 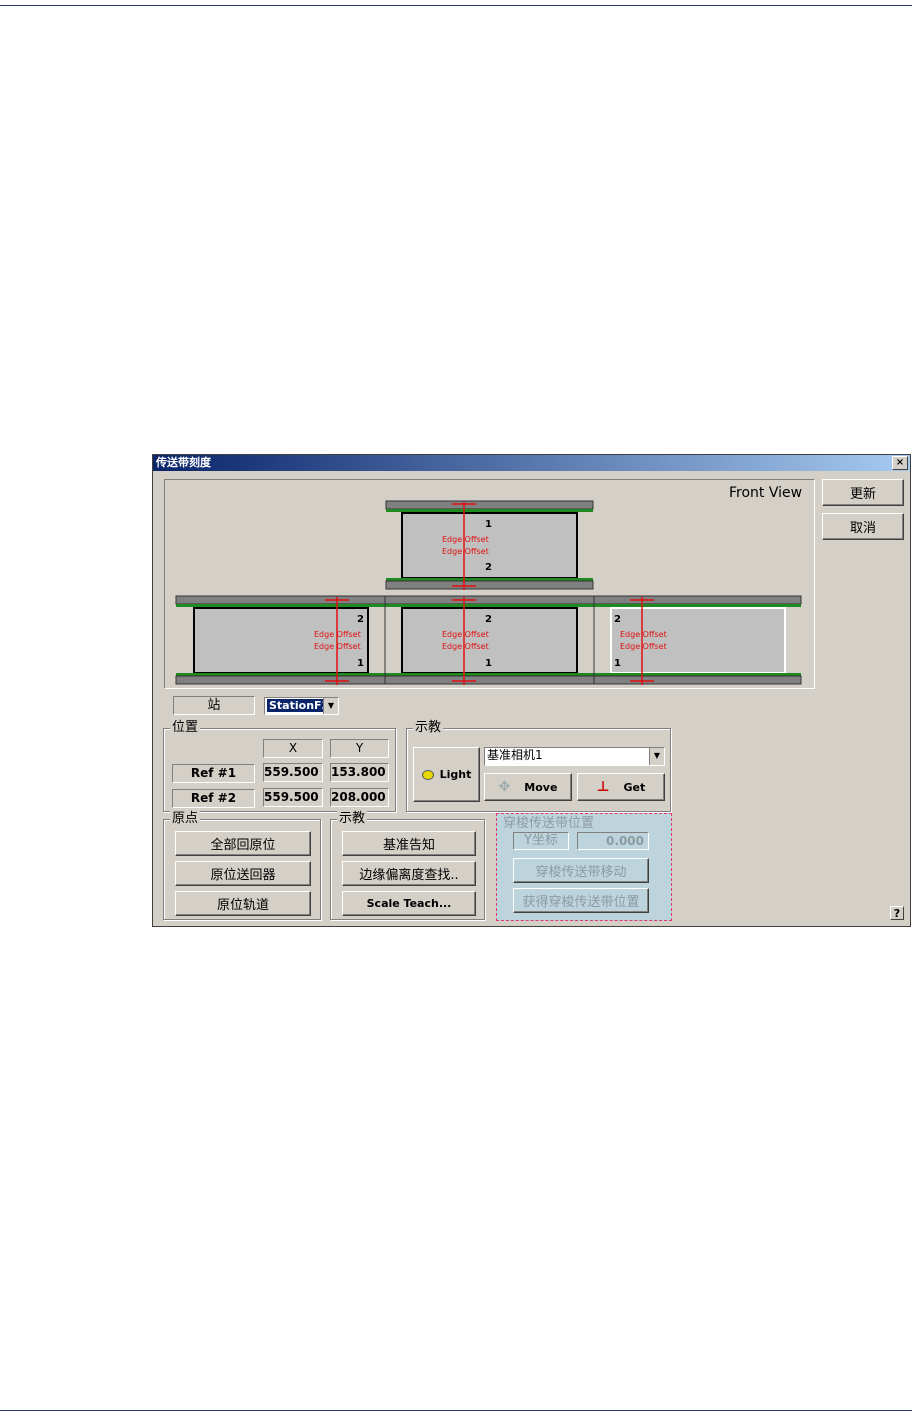 What do you see at coordinates (531, 463) in the screenshot?
I see `title-bar: 传送带刻度 ×` at bounding box center [531, 463].